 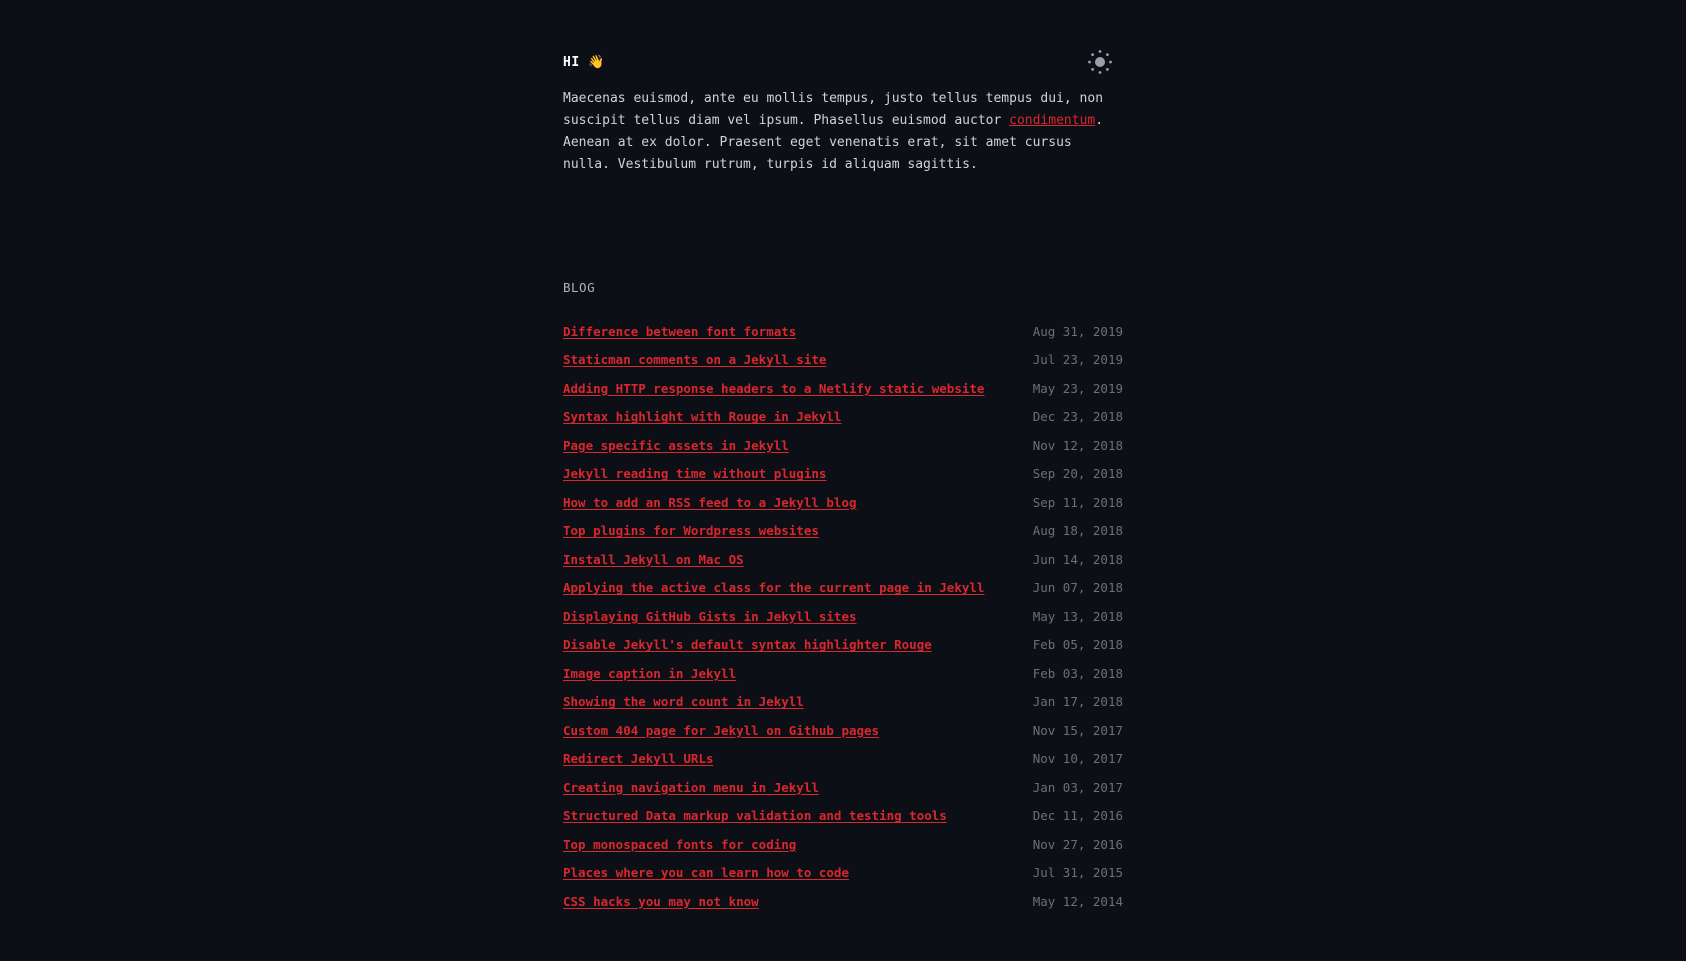 What do you see at coordinates (694, 359) in the screenshot?
I see `post-link: Staticman comments on a Jekyll site` at bounding box center [694, 359].